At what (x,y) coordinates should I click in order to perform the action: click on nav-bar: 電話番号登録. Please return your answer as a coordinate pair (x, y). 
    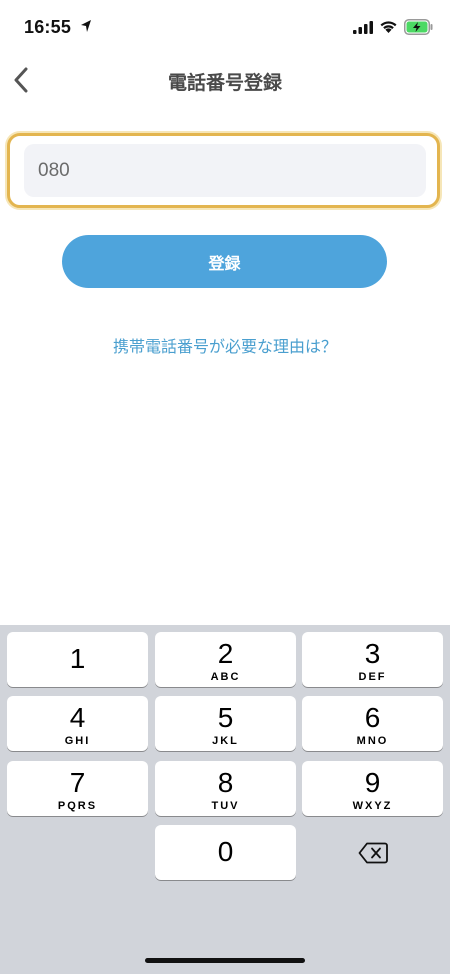
    Looking at the image, I should click on (225, 80).